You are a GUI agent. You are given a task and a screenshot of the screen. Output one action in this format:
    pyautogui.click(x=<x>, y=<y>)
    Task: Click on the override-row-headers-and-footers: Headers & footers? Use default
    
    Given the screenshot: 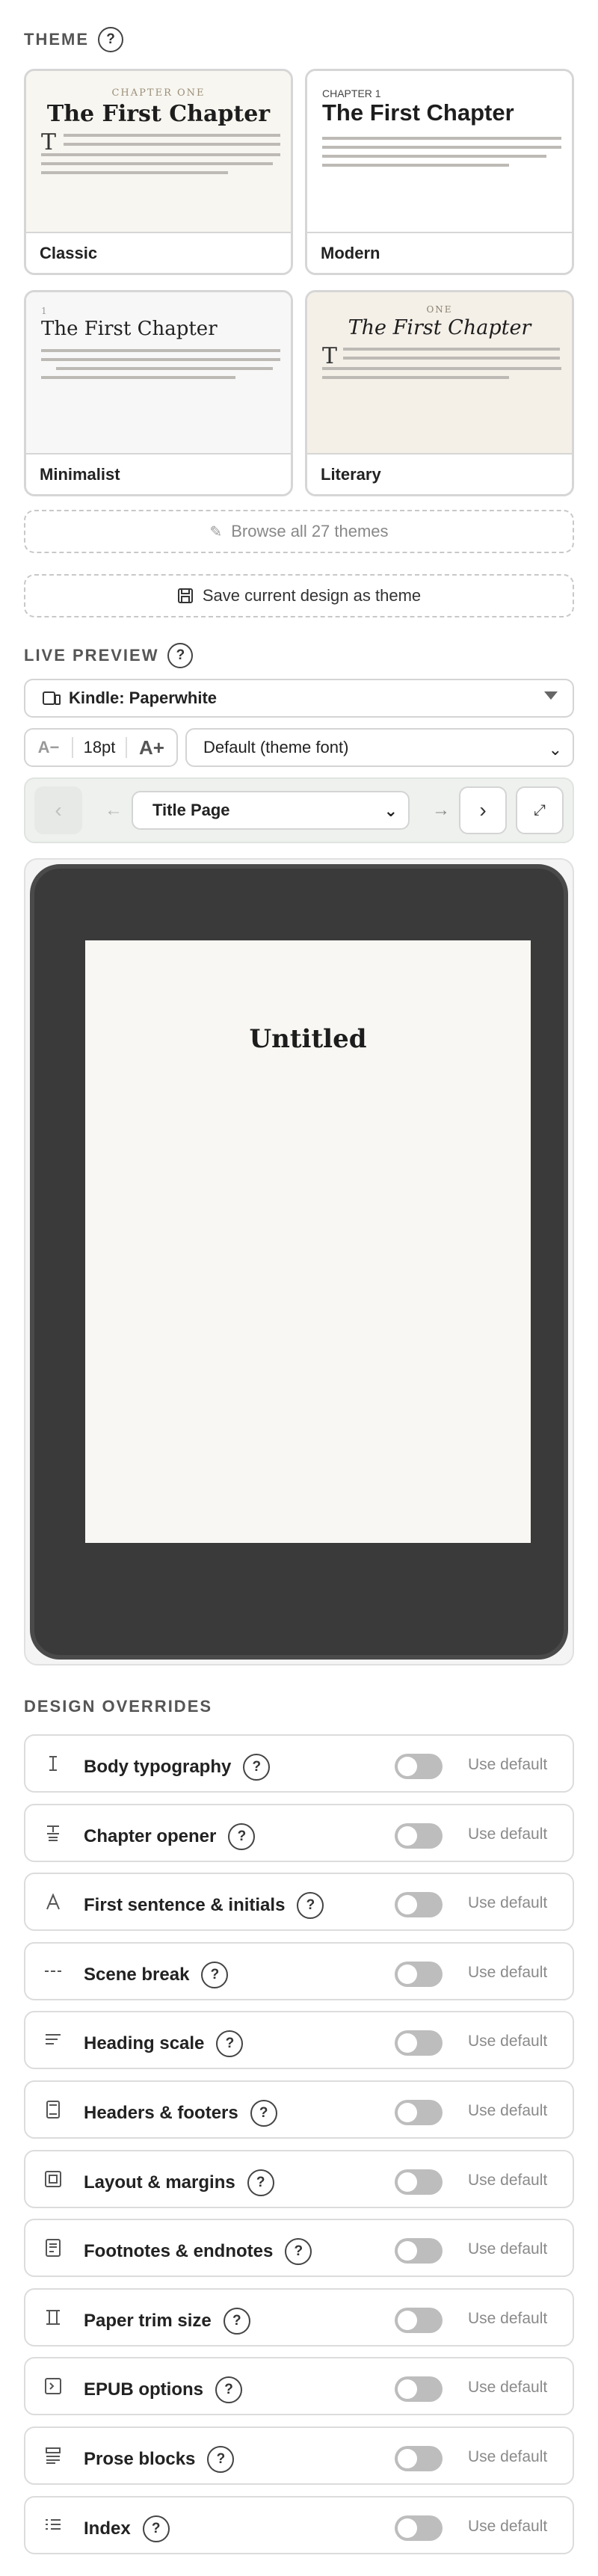 What is the action you would take?
    pyautogui.click(x=299, y=2109)
    